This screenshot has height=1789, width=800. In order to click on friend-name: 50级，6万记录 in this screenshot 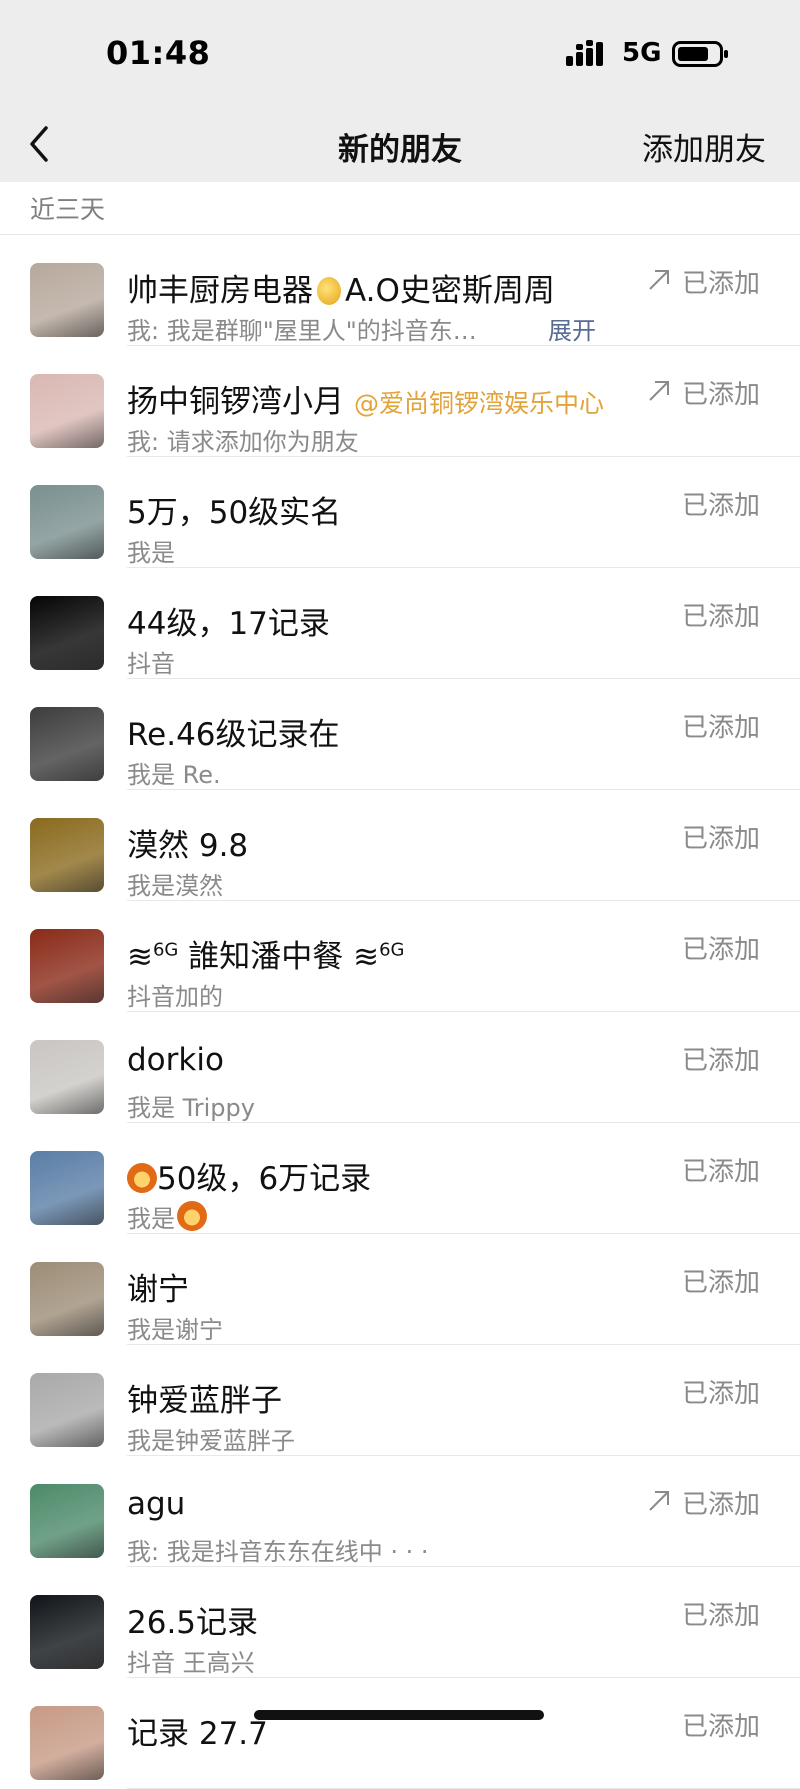, I will do `click(249, 1175)`.